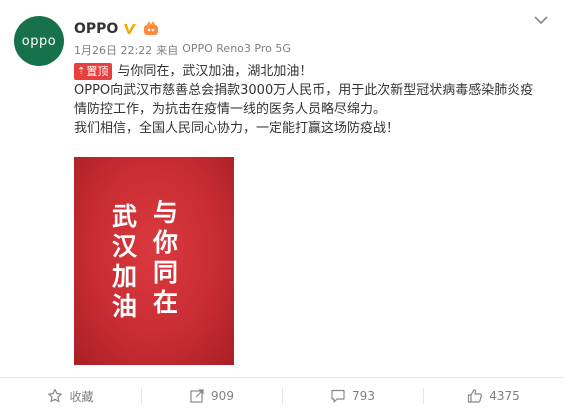 The width and height of the screenshot is (564, 414). I want to click on top-badge: ⇡ 置顶, so click(93, 71).